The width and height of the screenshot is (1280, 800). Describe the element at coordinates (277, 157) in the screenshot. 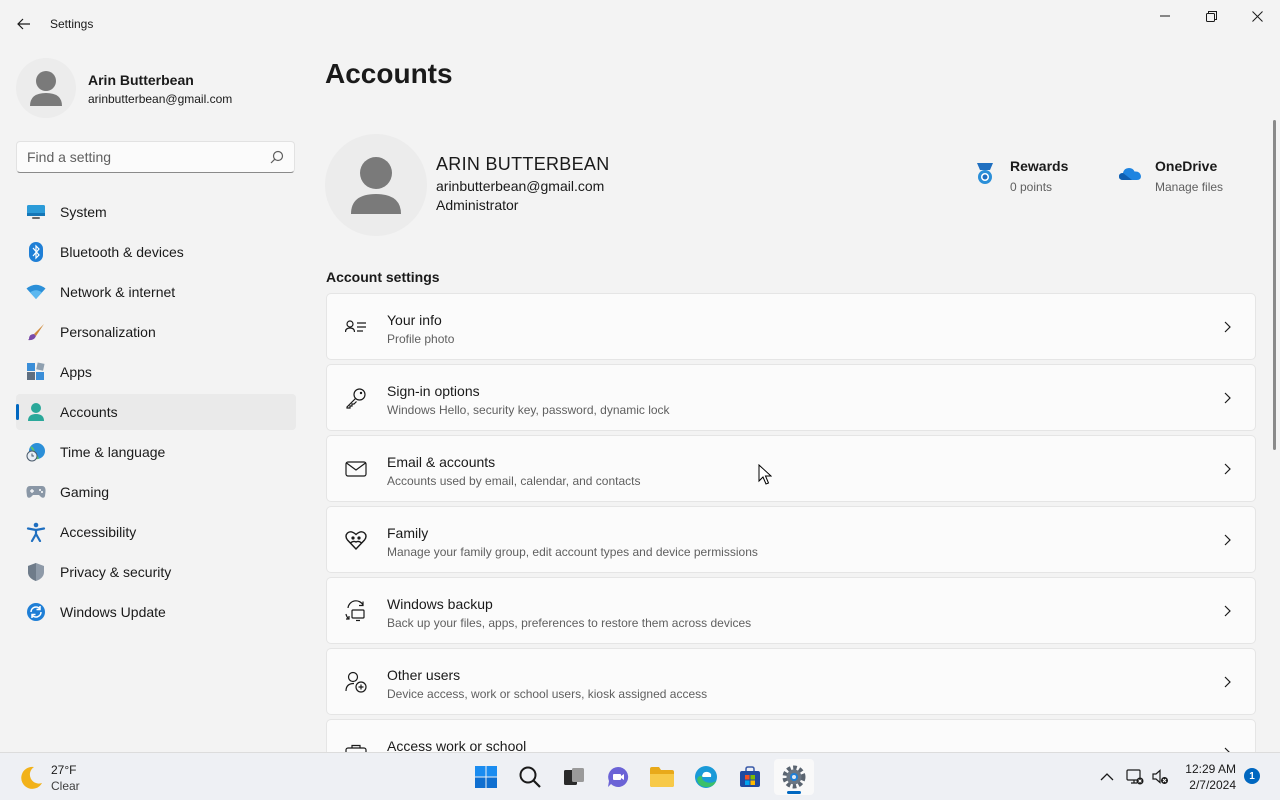

I see `search-icon` at that location.